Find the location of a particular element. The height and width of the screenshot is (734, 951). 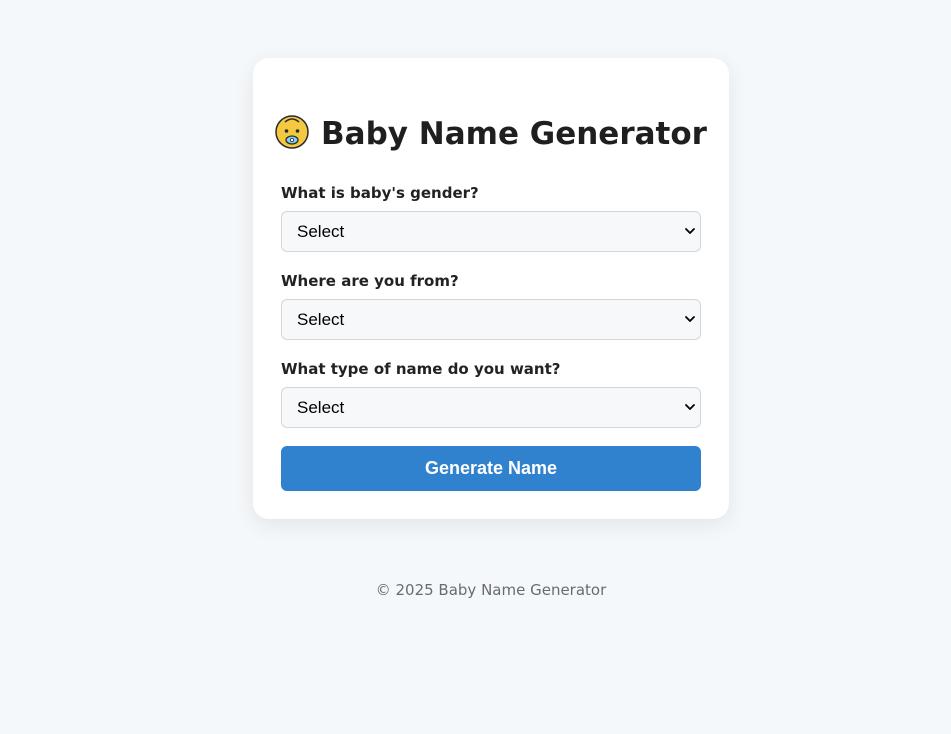

name-type-label: What type of name do you want? is located at coordinates (421, 369).